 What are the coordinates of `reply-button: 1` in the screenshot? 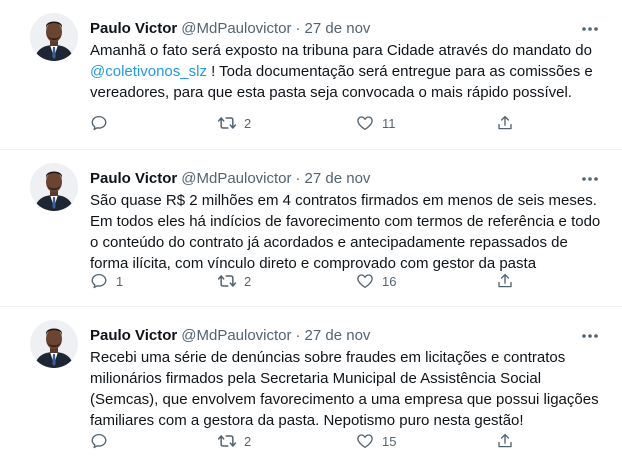 It's located at (106, 281).